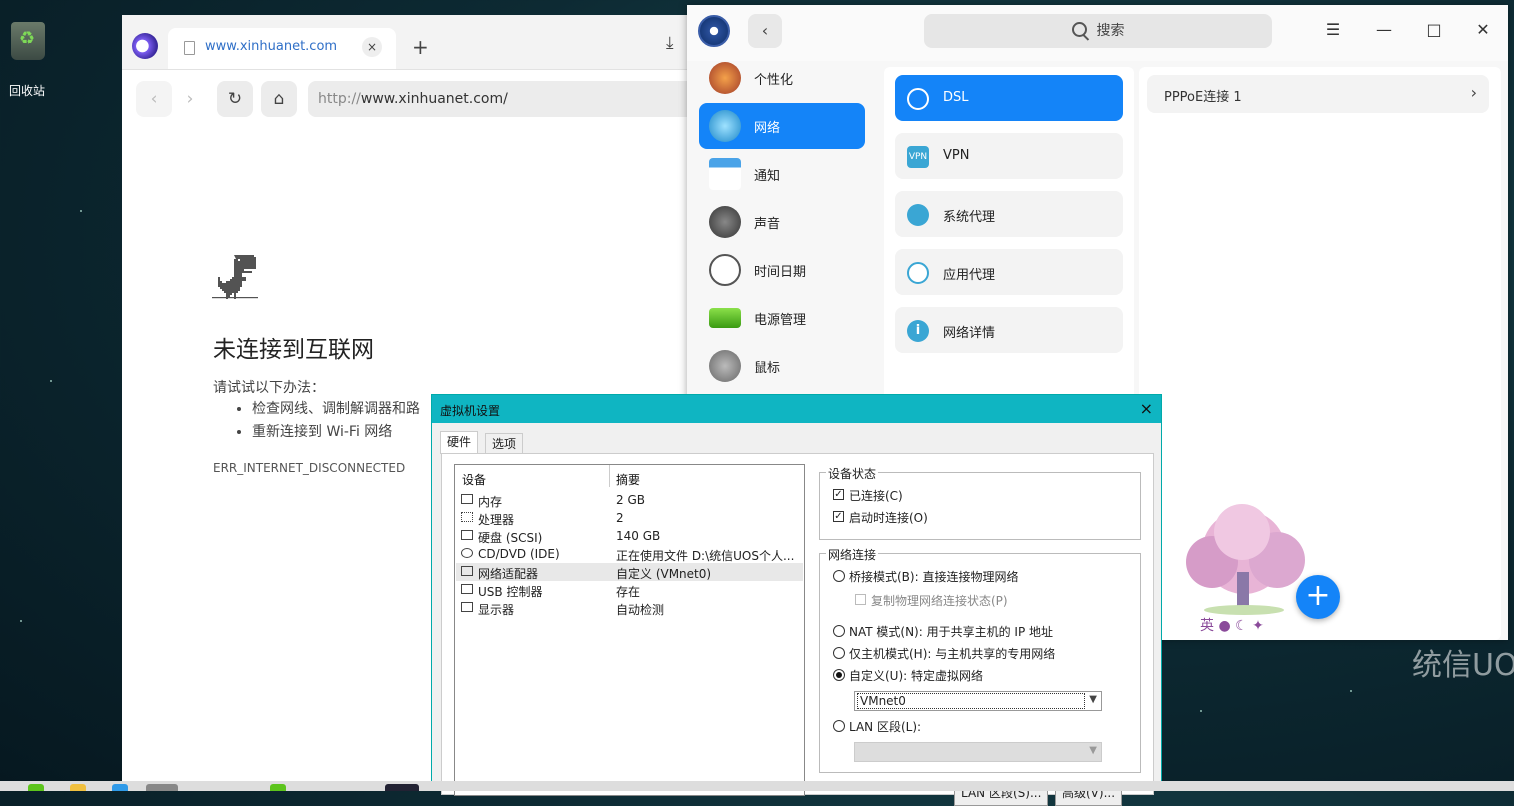 Image resolution: width=1514 pixels, height=806 pixels. What do you see at coordinates (782, 318) in the screenshot?
I see `sidebar-item-power: 电源管理` at bounding box center [782, 318].